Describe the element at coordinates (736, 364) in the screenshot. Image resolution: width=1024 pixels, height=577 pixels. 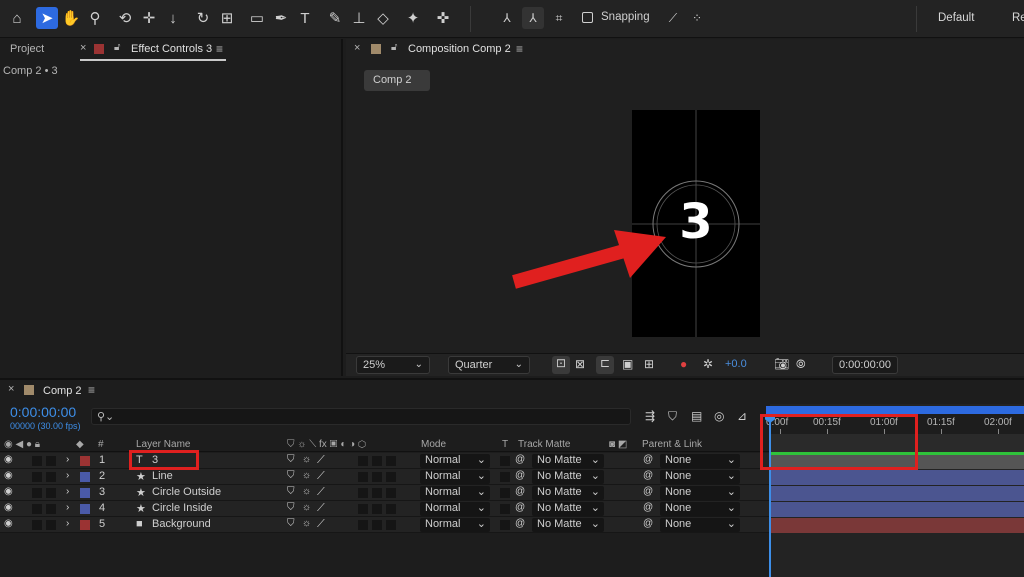
I see `exposure-value: +0.0` at that location.